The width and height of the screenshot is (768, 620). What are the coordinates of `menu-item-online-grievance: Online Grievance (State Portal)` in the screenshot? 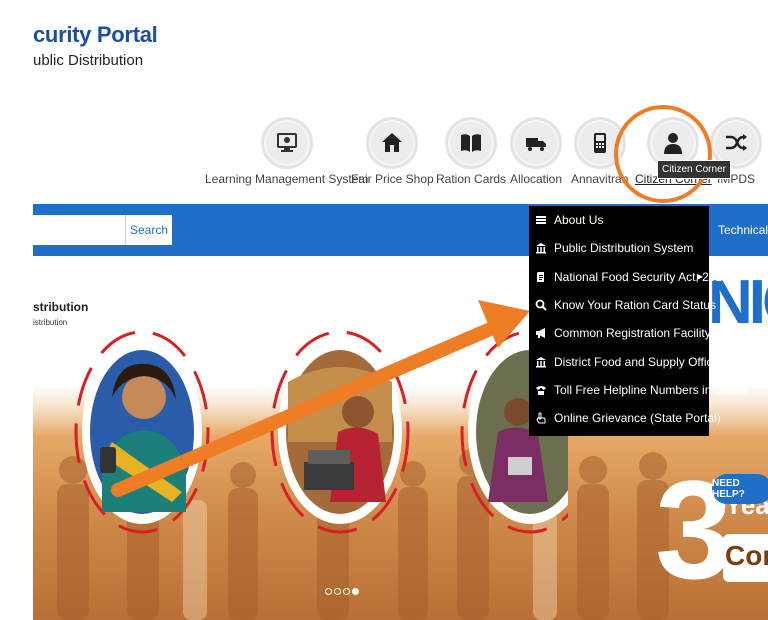 It's located at (625, 418).